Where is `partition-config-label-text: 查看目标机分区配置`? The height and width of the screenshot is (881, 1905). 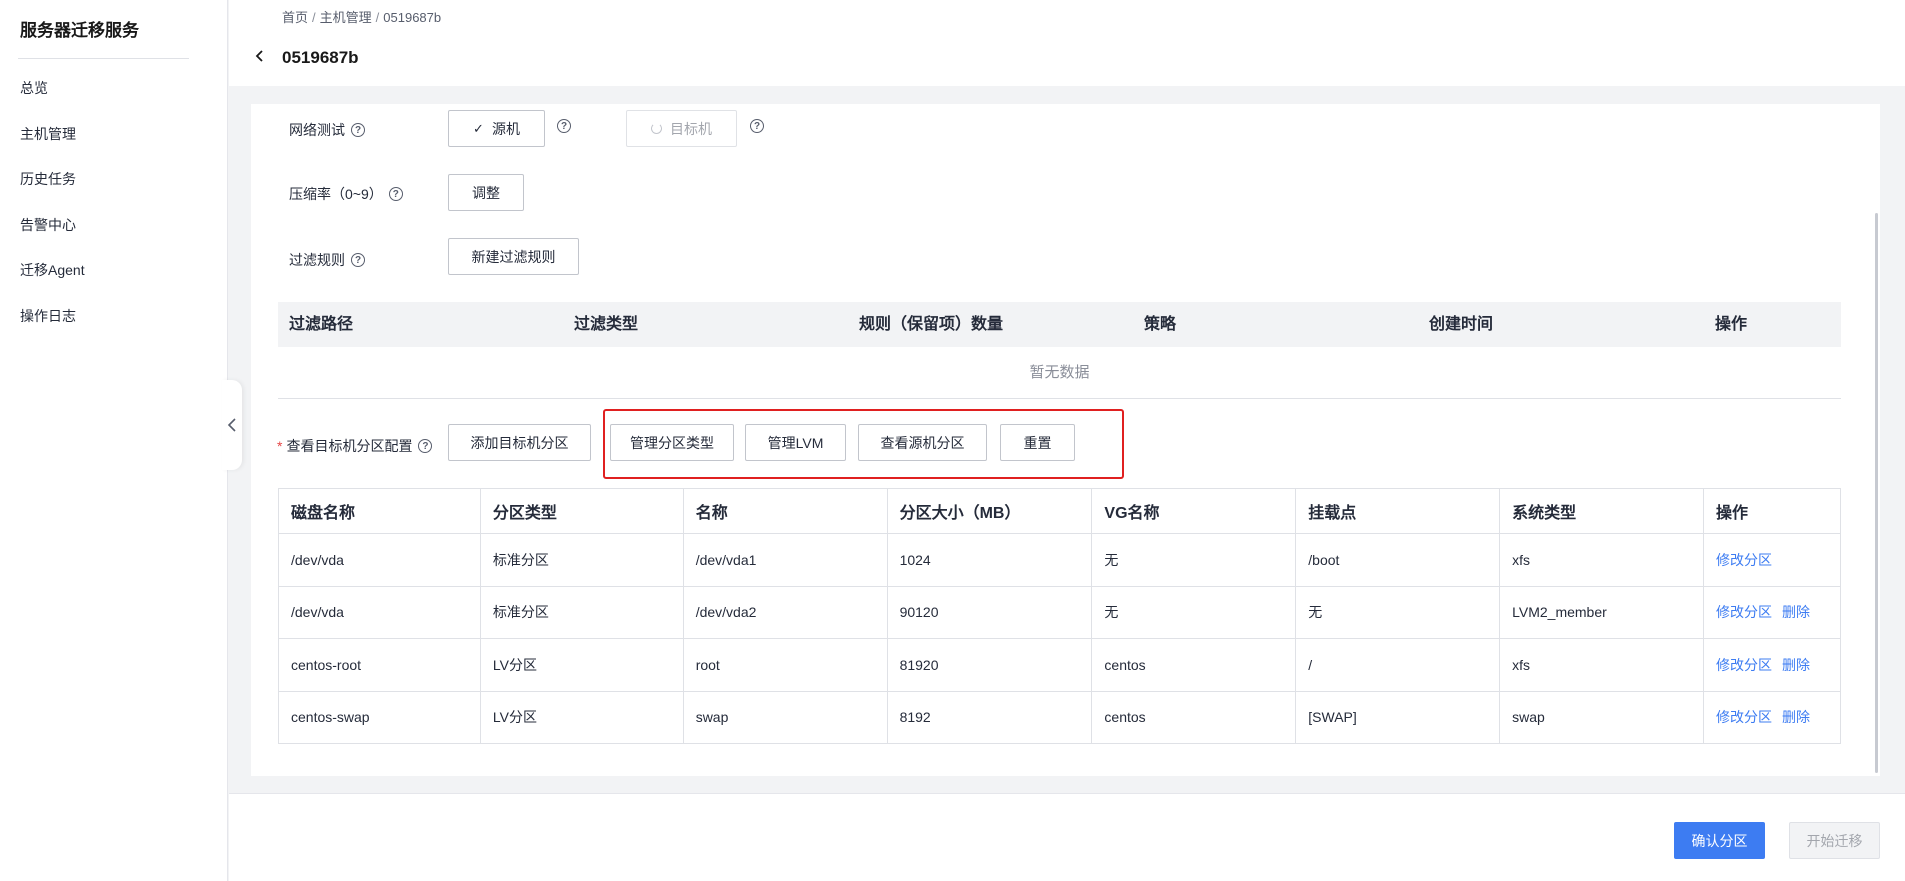 partition-config-label-text: 查看目标机分区配置 is located at coordinates (349, 446).